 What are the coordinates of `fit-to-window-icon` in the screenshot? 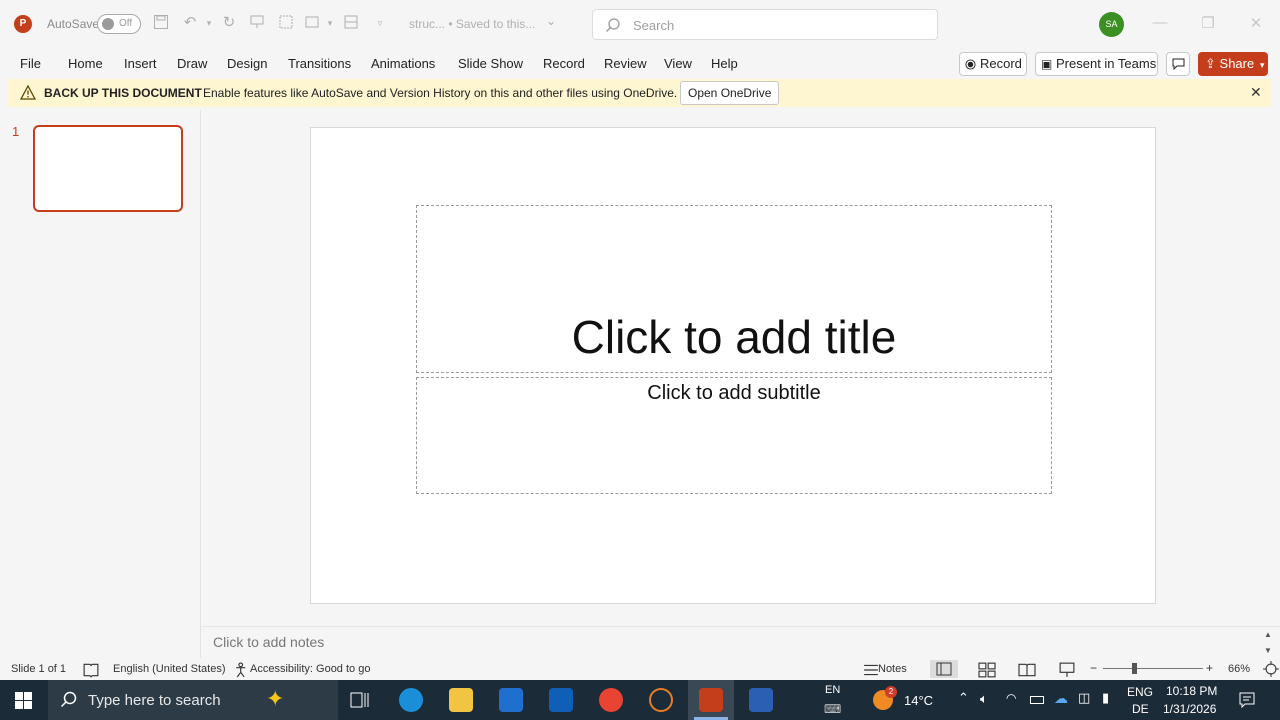 It's located at (1270, 669).